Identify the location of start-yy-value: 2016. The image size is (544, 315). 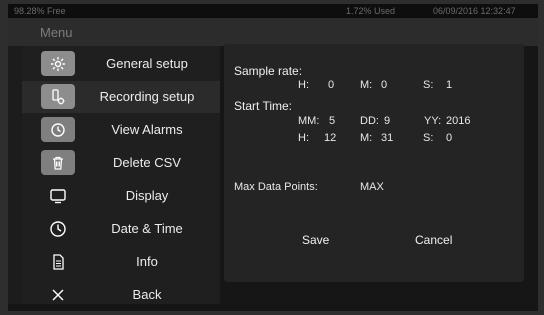
(458, 121).